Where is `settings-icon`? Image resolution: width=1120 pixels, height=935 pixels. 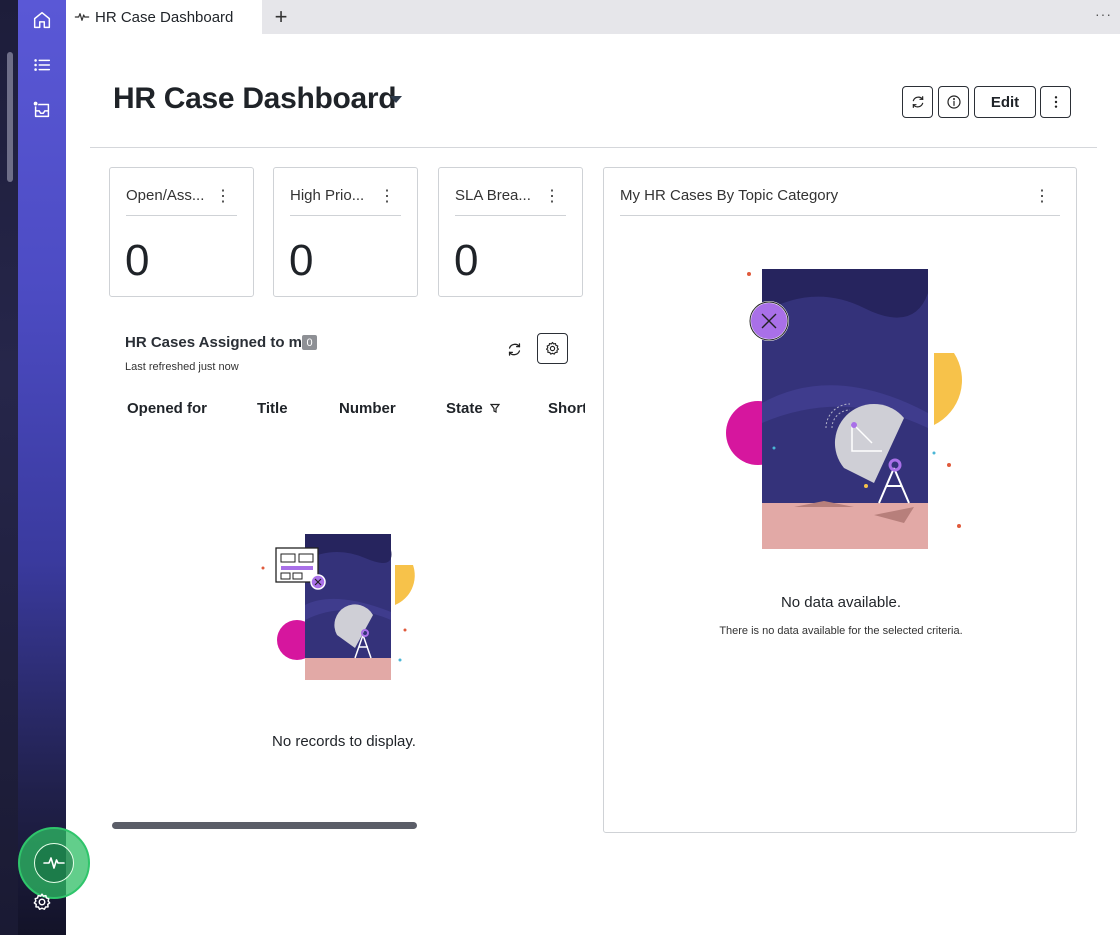
settings-icon is located at coordinates (42, 901).